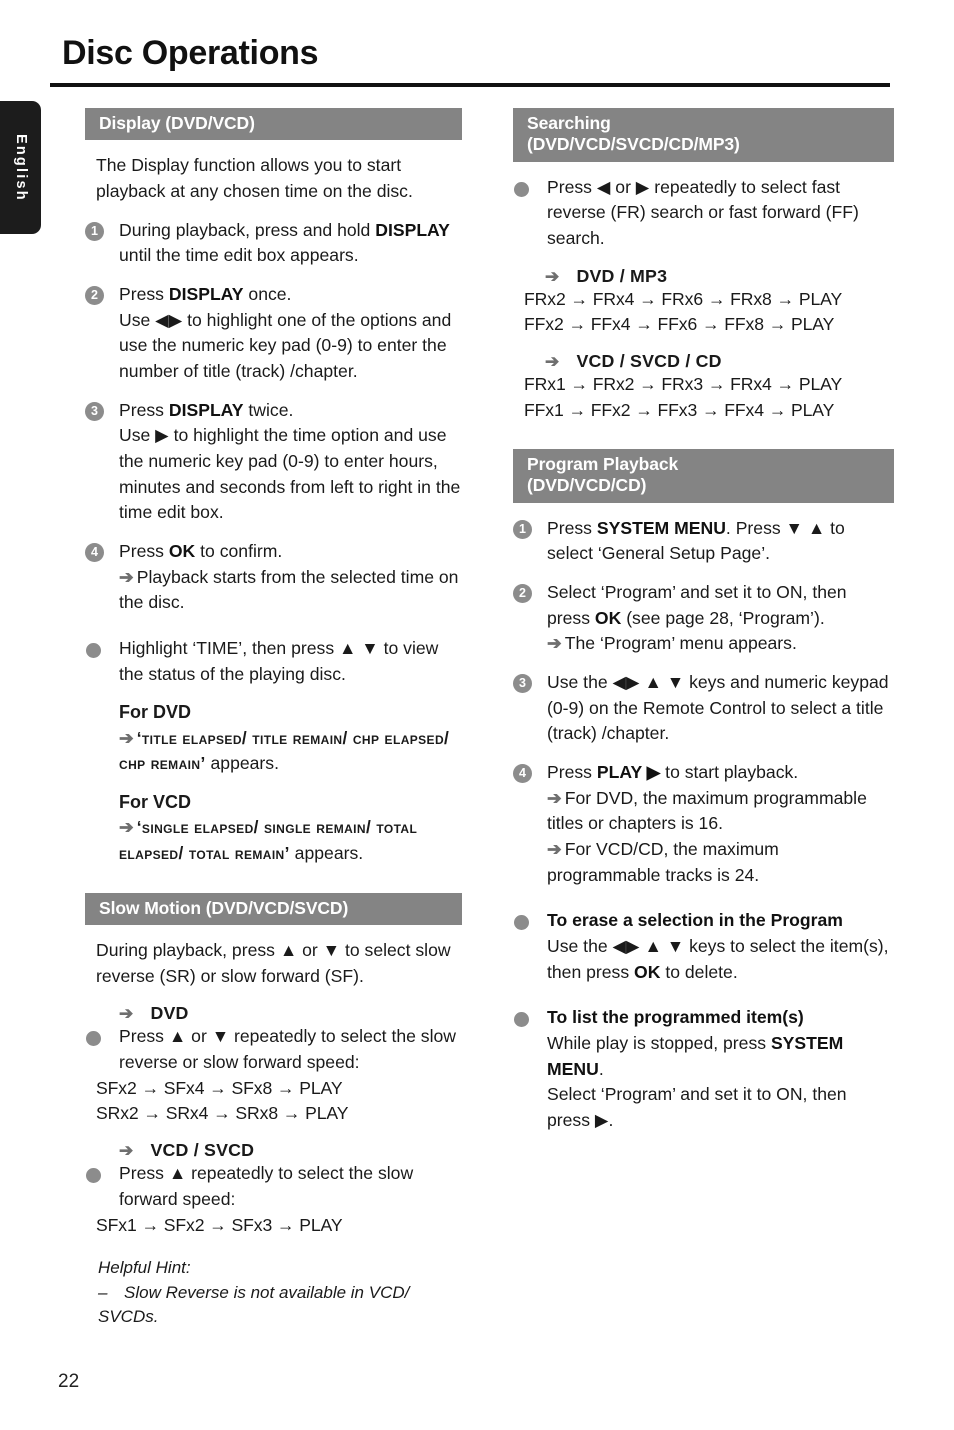 This screenshot has height=1430, width=954. What do you see at coordinates (239, 255) in the screenshot?
I see `step-text-post: until the time edit box appears.` at bounding box center [239, 255].